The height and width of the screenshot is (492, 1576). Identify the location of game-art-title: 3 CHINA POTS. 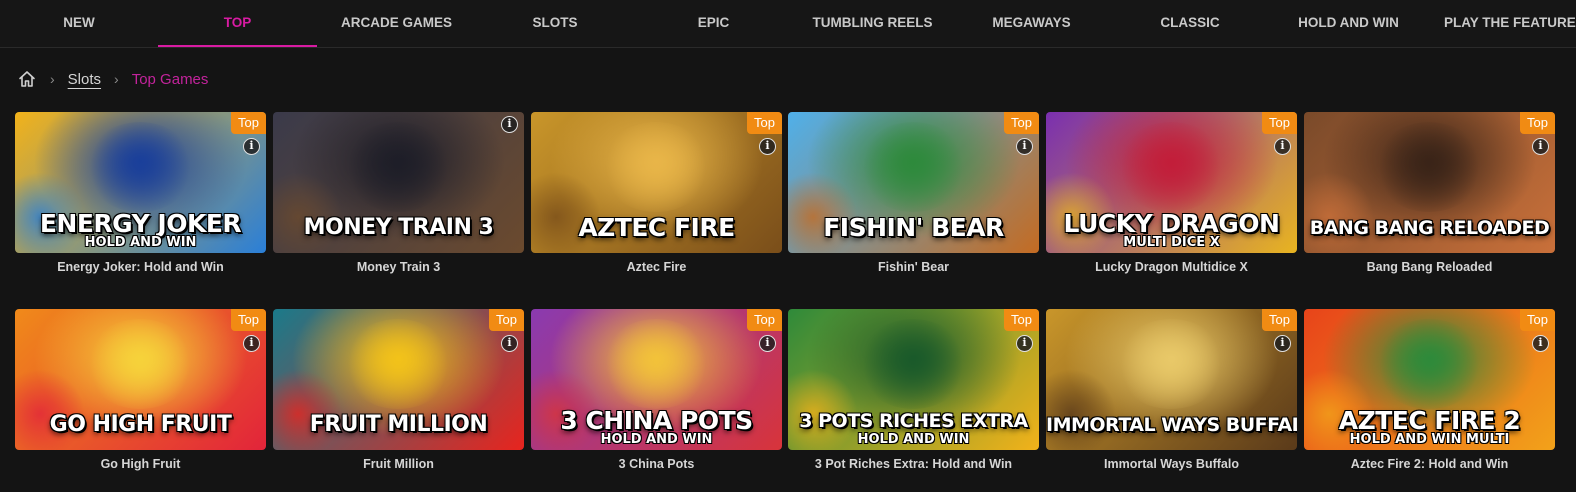
(656, 420).